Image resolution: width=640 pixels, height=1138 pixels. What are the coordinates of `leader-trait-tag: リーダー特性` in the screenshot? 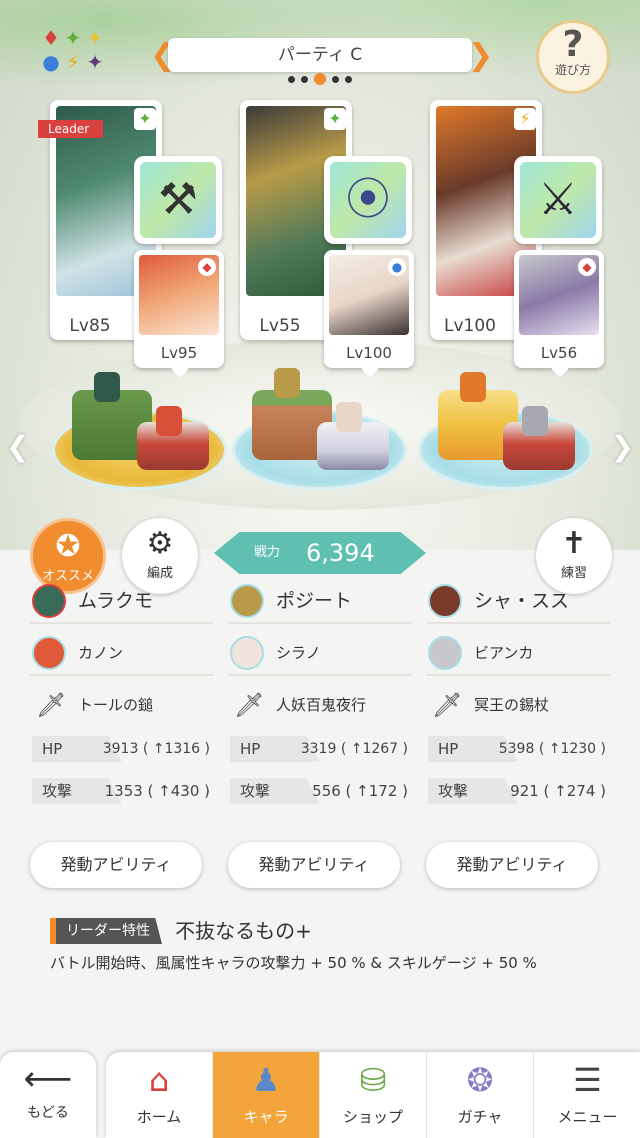 It's located at (106, 931).